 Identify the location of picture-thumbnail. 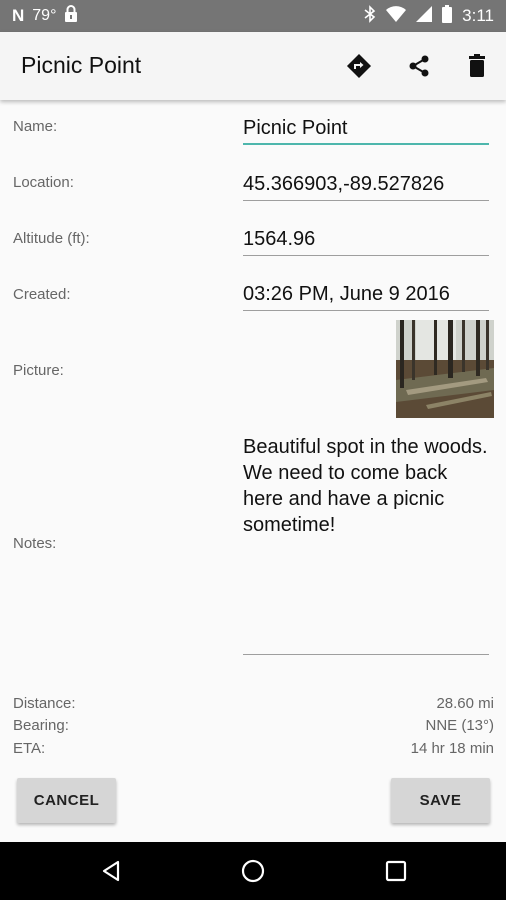
(445, 369).